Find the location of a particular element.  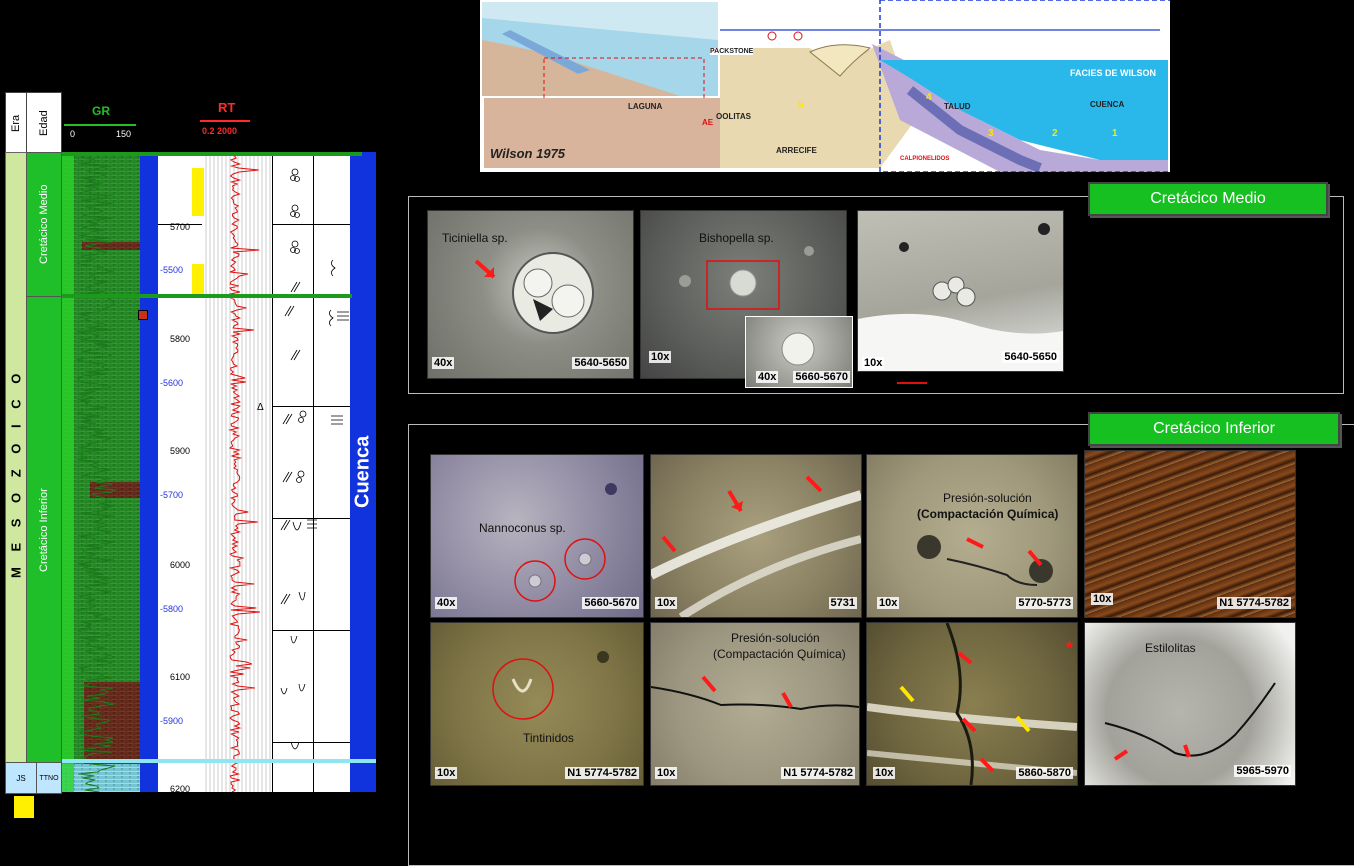

photo-depth: 5770-5773 is located at coordinates (1044, 603).